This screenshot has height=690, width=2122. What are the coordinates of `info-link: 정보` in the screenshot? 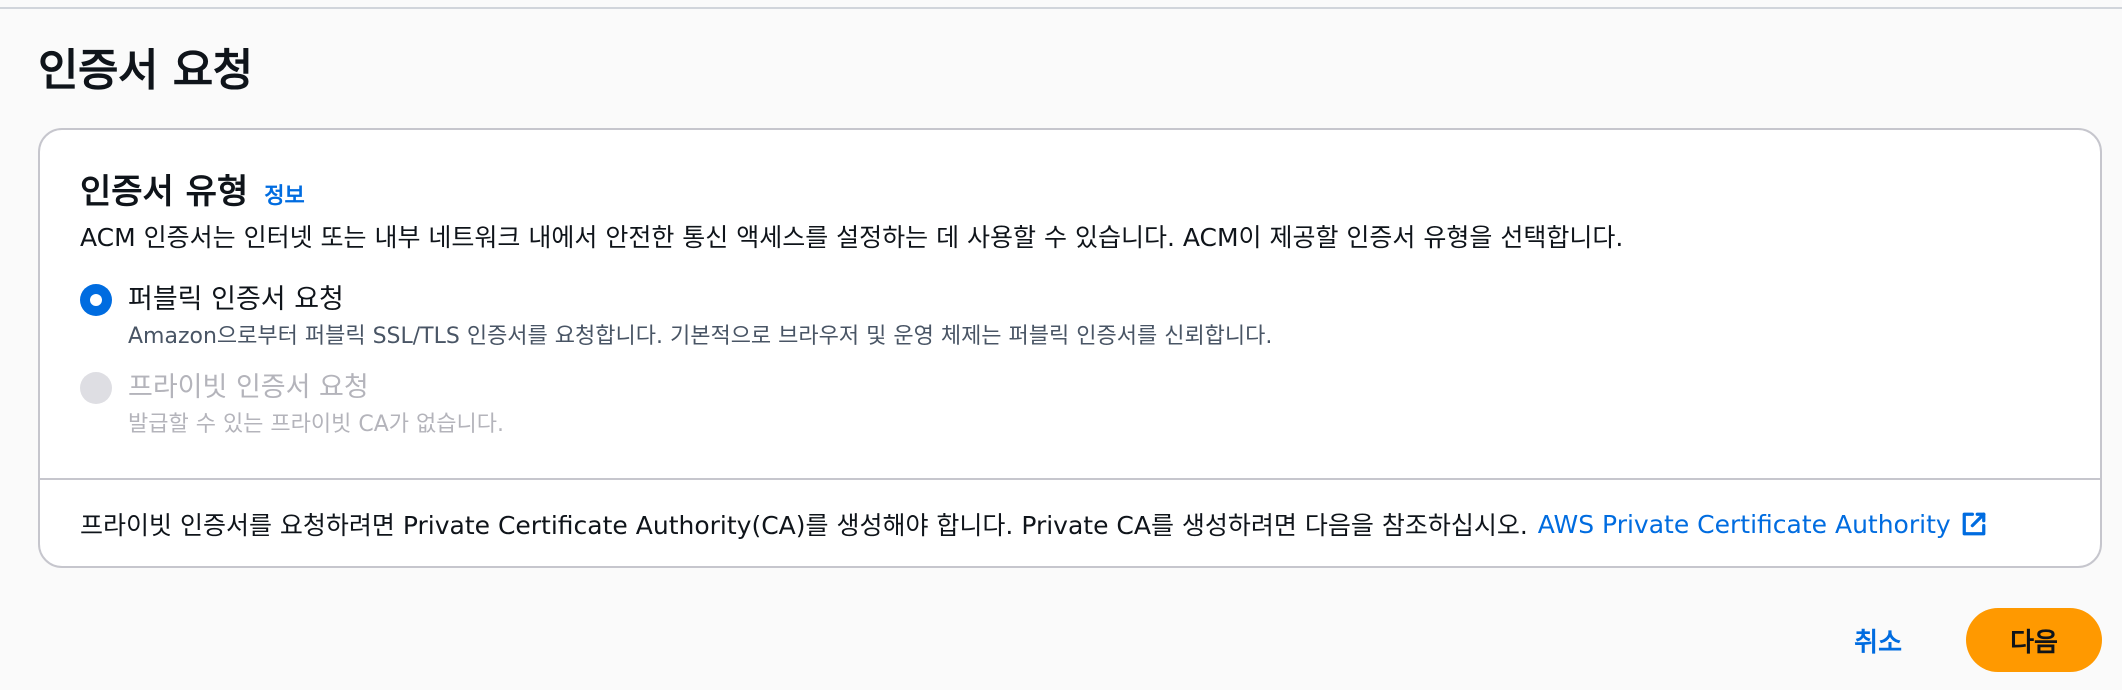 It's located at (284, 194).